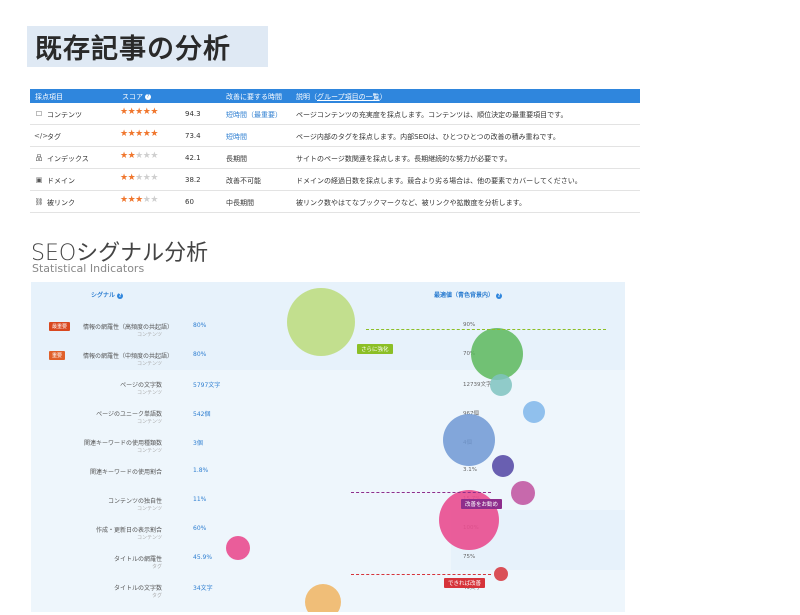 Image resolution: width=800 pixels, height=615 pixels. I want to click on callout-label: できれば改善, so click(465, 583).